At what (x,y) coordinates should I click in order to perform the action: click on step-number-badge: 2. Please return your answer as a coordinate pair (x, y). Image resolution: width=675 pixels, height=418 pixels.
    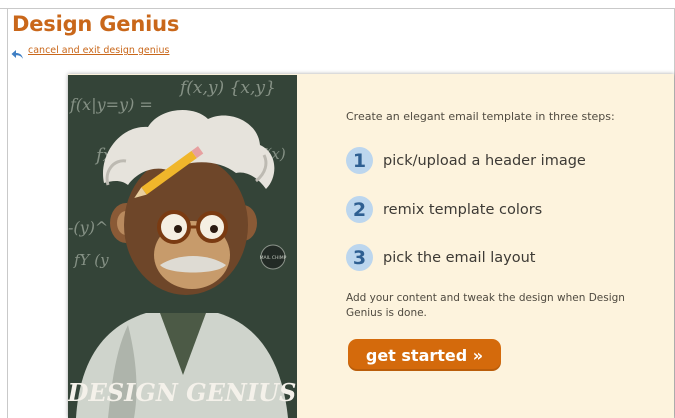
    Looking at the image, I should click on (359, 209).